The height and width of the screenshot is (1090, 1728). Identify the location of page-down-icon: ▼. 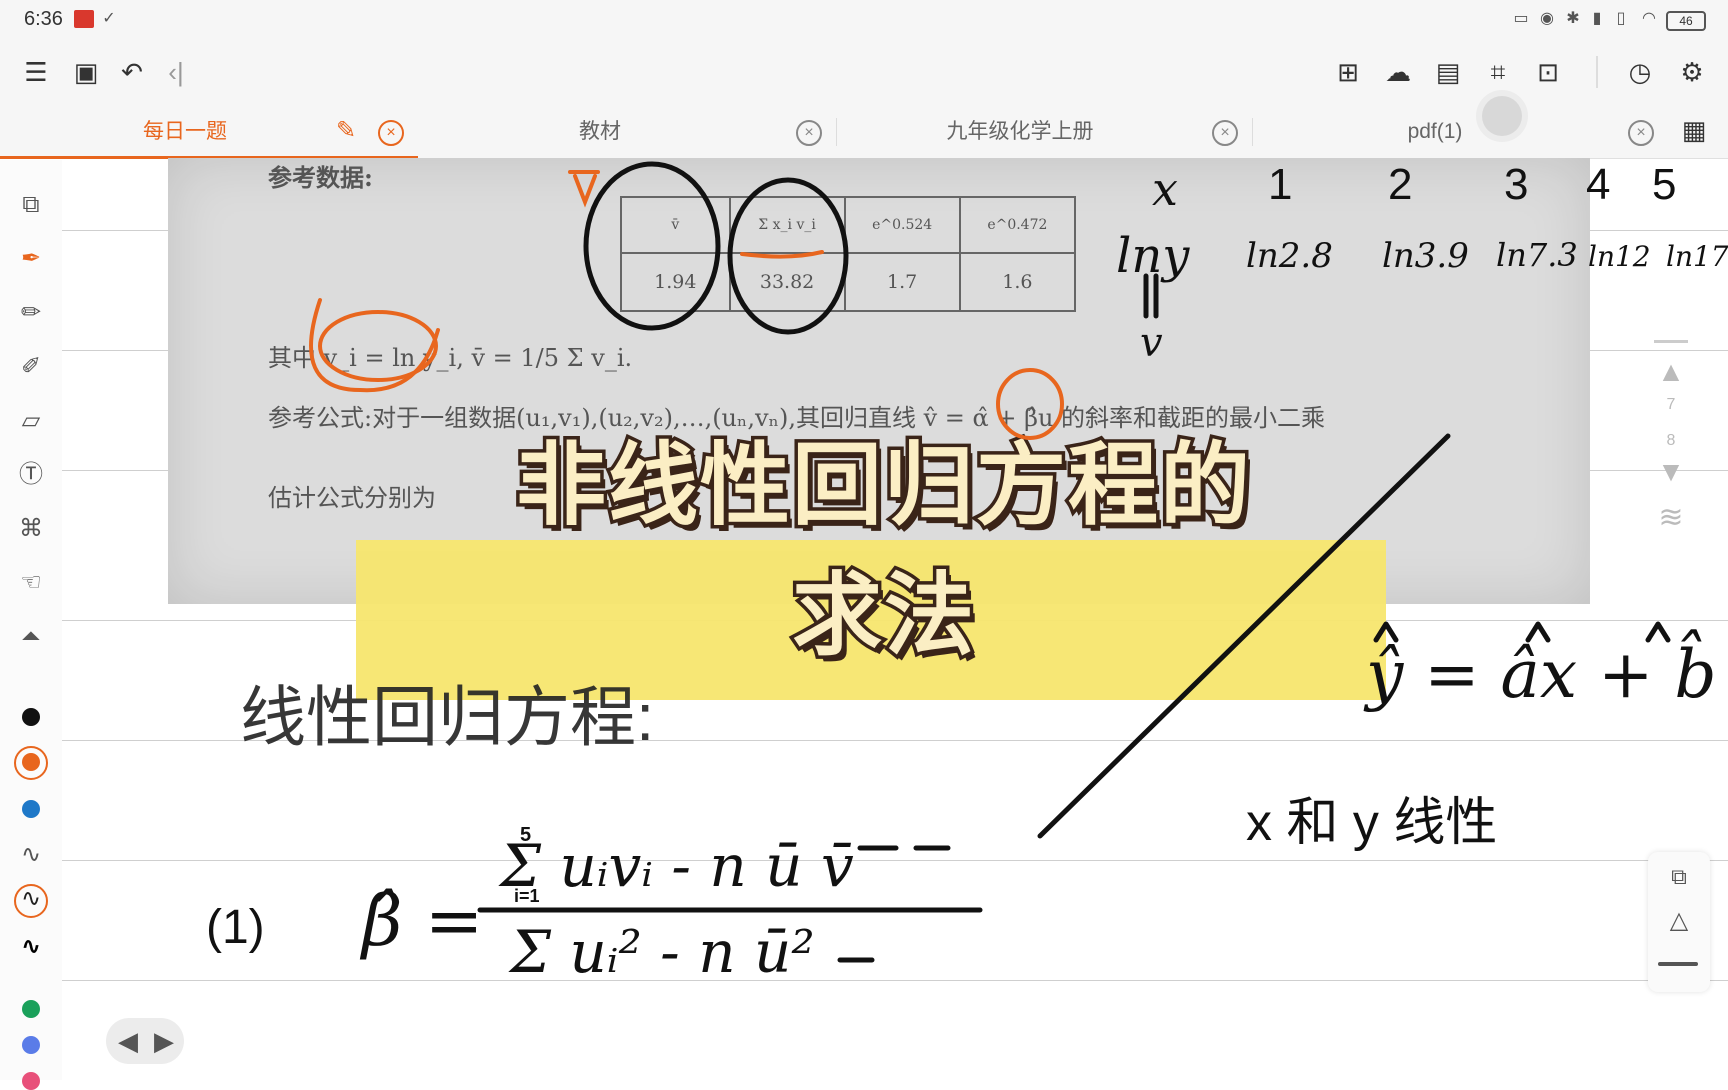
(1671, 472).